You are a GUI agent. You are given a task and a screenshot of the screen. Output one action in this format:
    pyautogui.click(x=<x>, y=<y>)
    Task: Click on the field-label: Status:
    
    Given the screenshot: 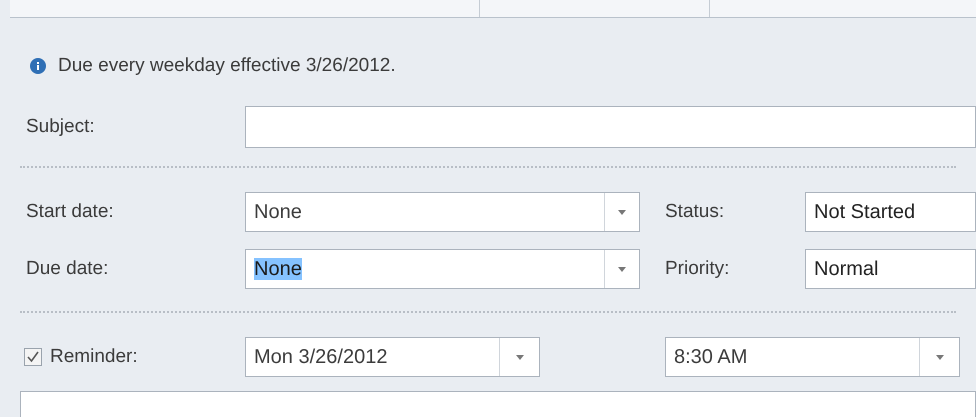 What is the action you would take?
    pyautogui.click(x=695, y=212)
    